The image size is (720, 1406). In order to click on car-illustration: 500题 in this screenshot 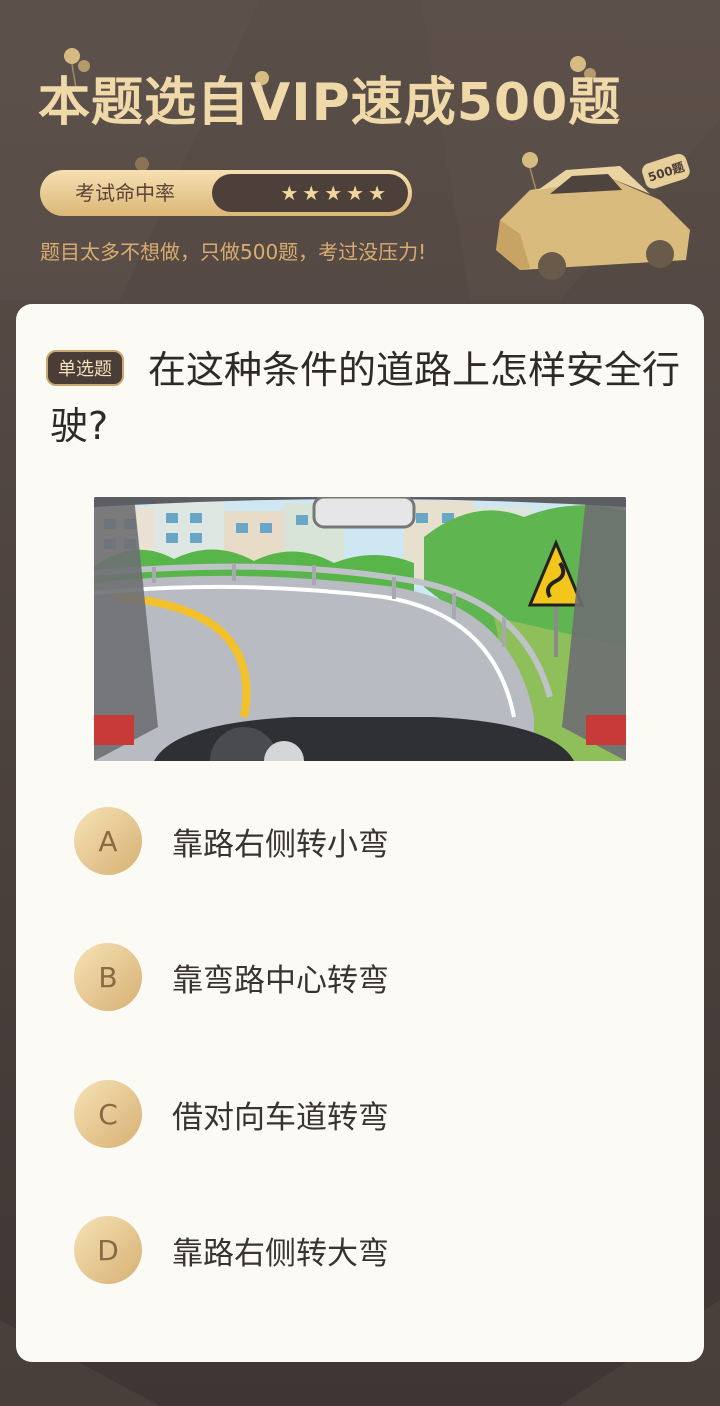, I will do `click(593, 216)`.